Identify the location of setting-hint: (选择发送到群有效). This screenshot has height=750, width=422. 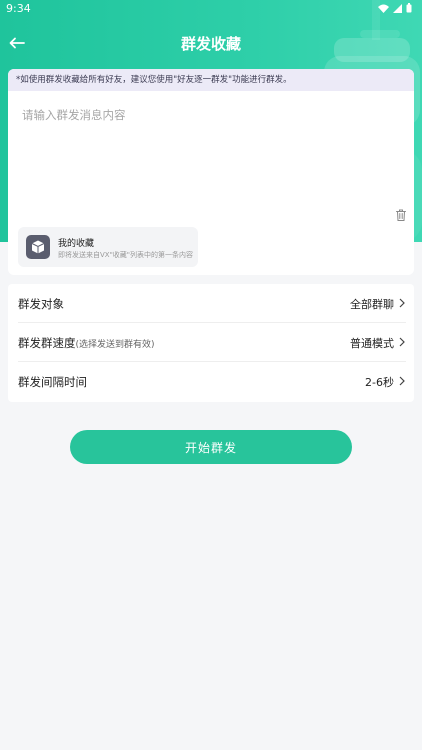
(115, 345).